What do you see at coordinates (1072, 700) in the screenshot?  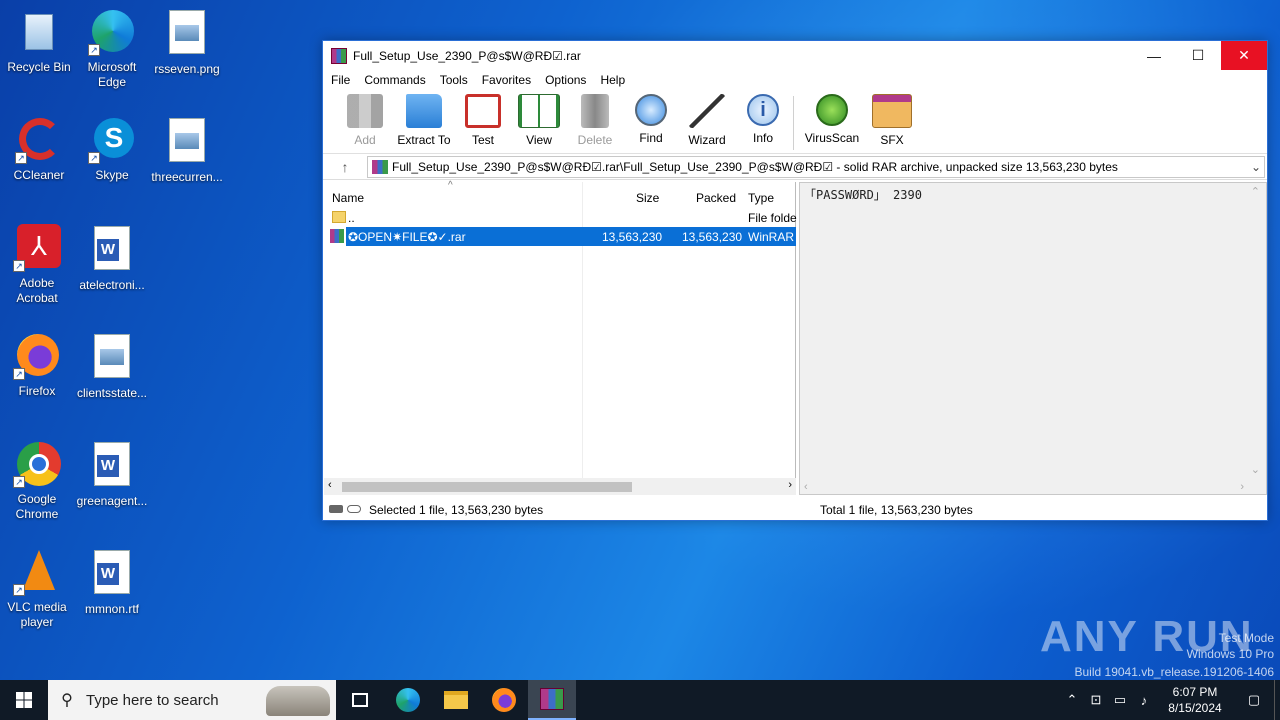 I see `chevron-up-icon: ⌃` at bounding box center [1072, 700].